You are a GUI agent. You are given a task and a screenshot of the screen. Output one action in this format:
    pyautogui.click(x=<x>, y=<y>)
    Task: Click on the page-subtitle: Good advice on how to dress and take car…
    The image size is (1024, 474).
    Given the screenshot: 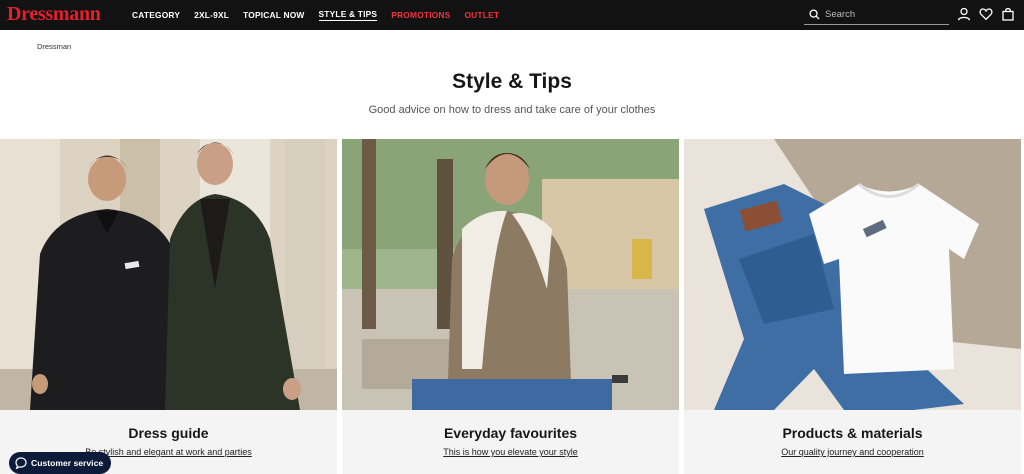 What is the action you would take?
    pyautogui.click(x=512, y=110)
    